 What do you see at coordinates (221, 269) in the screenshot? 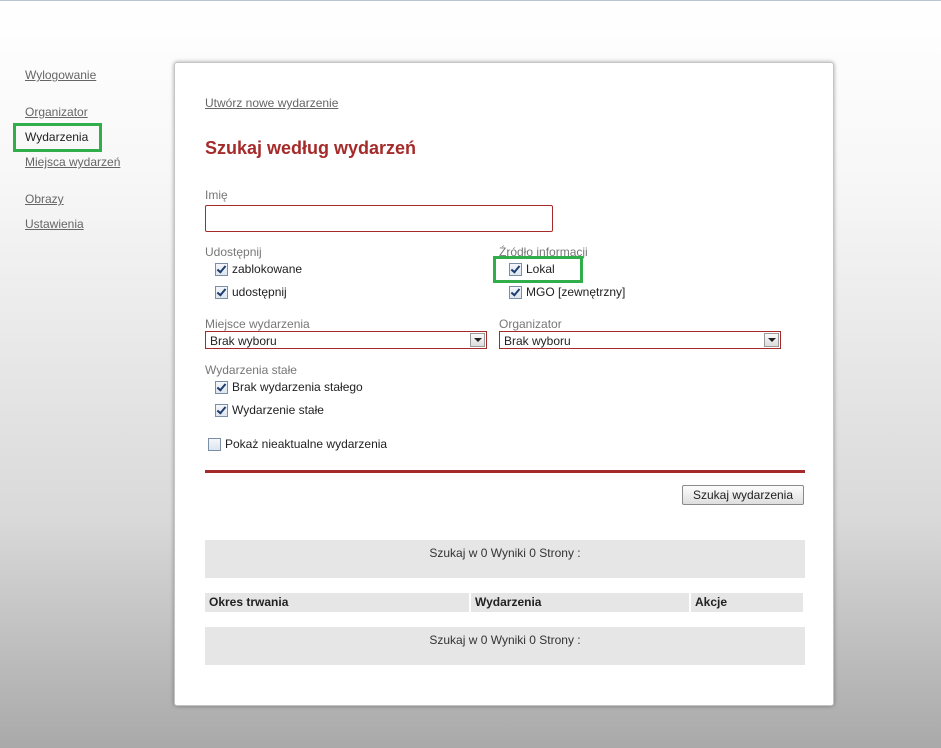
I see `share-blocked-checkbox` at bounding box center [221, 269].